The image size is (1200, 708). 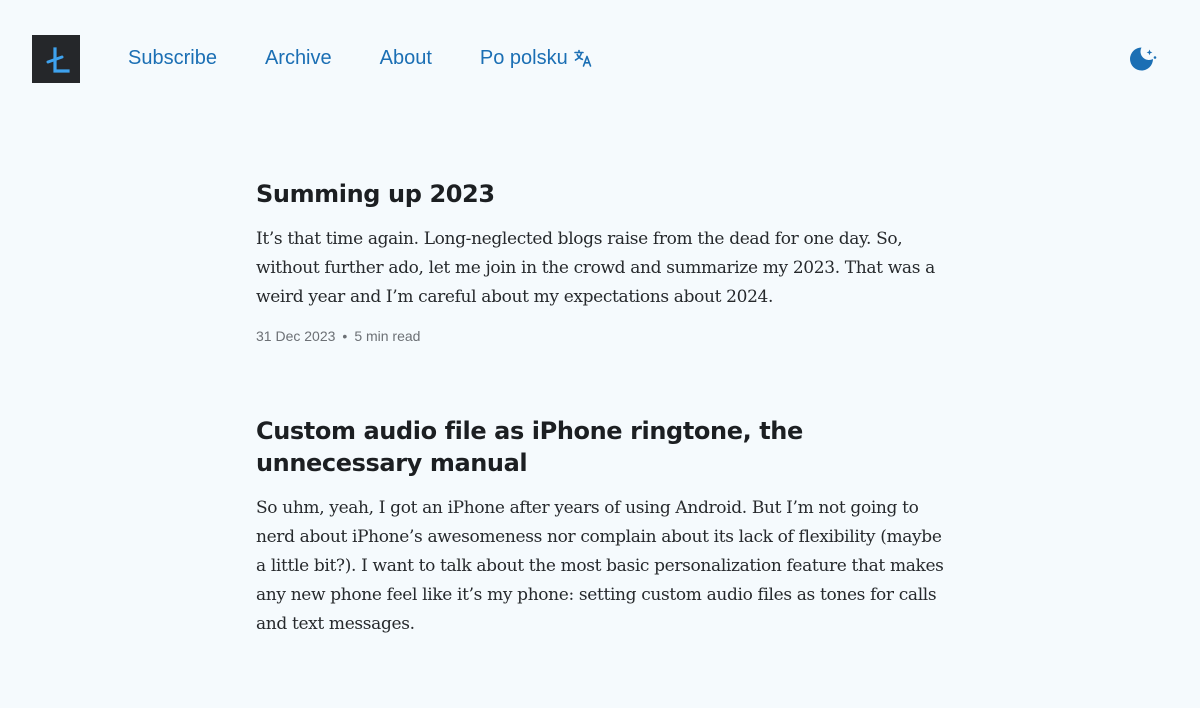 What do you see at coordinates (296, 336) in the screenshot?
I see `post-date: 31 Dec 2023` at bounding box center [296, 336].